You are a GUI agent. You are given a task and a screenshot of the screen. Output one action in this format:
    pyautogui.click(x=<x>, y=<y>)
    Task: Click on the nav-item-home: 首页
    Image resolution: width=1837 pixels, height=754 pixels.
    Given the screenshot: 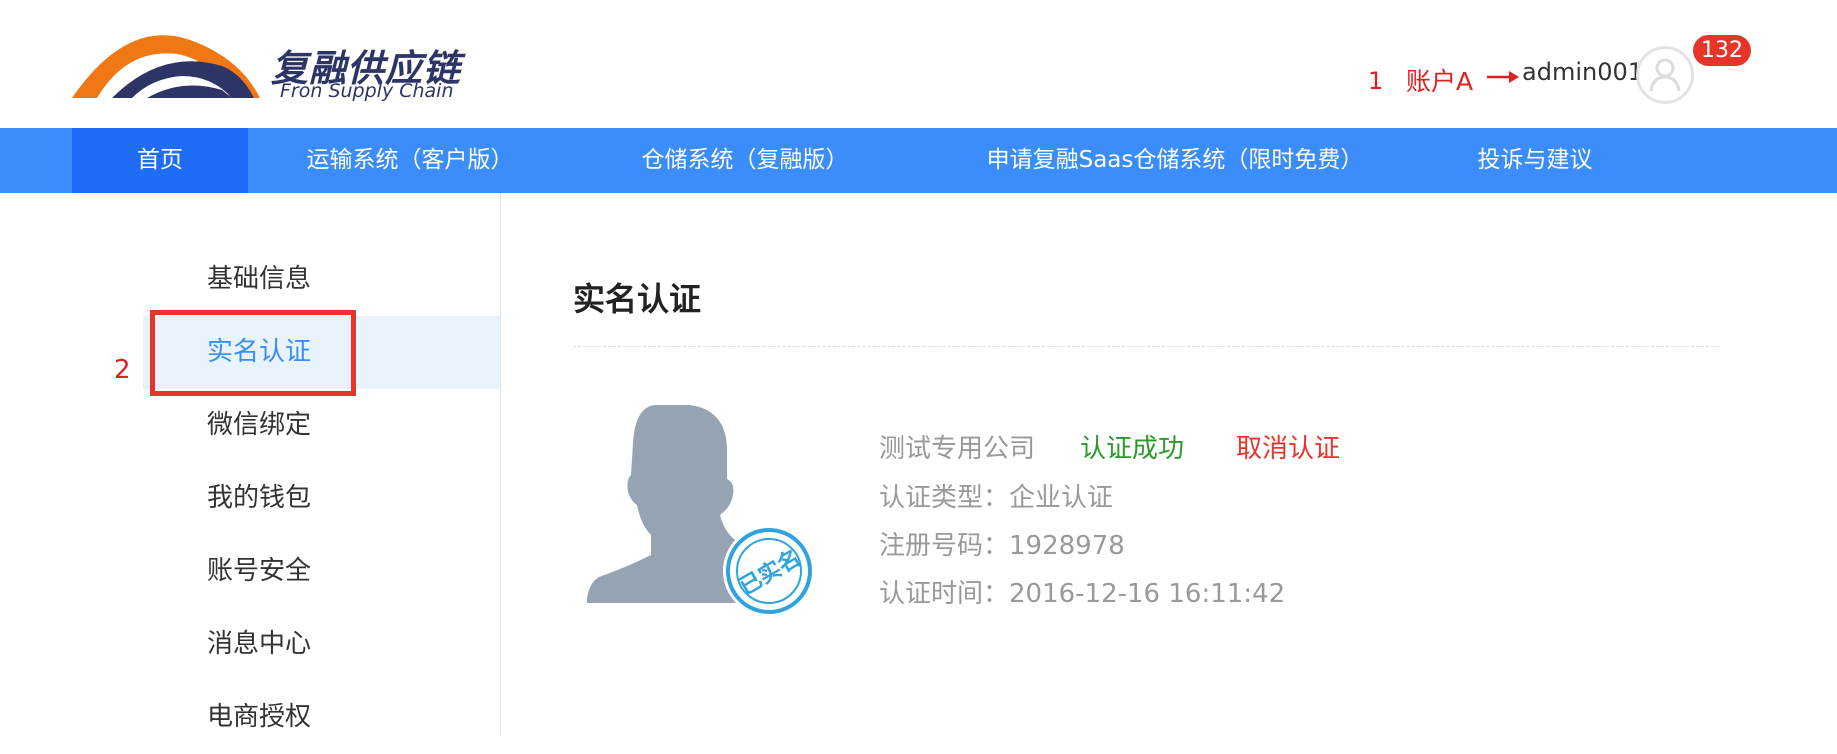 What is the action you would take?
    pyautogui.click(x=160, y=160)
    